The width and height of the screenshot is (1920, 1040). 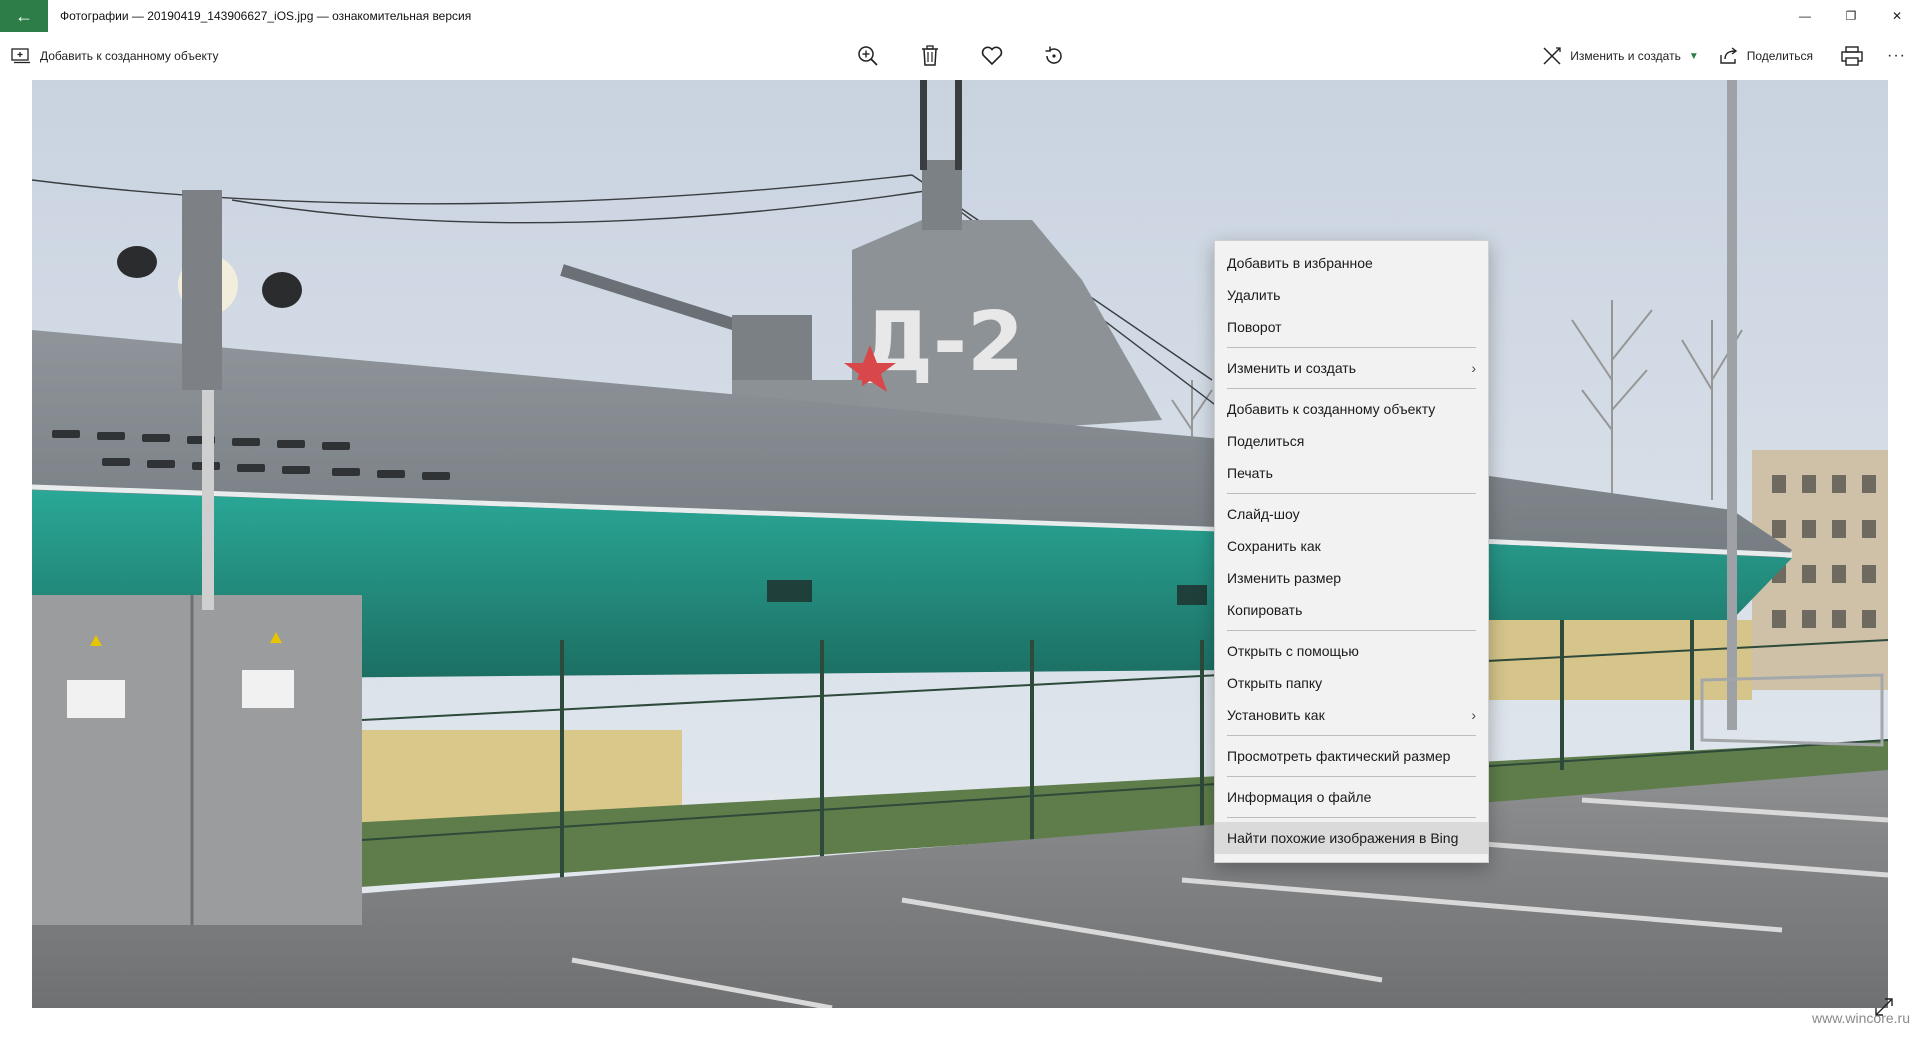 I want to click on menu-item-add-to-creation: Добавить к созданному объекту, so click(x=1351, y=409).